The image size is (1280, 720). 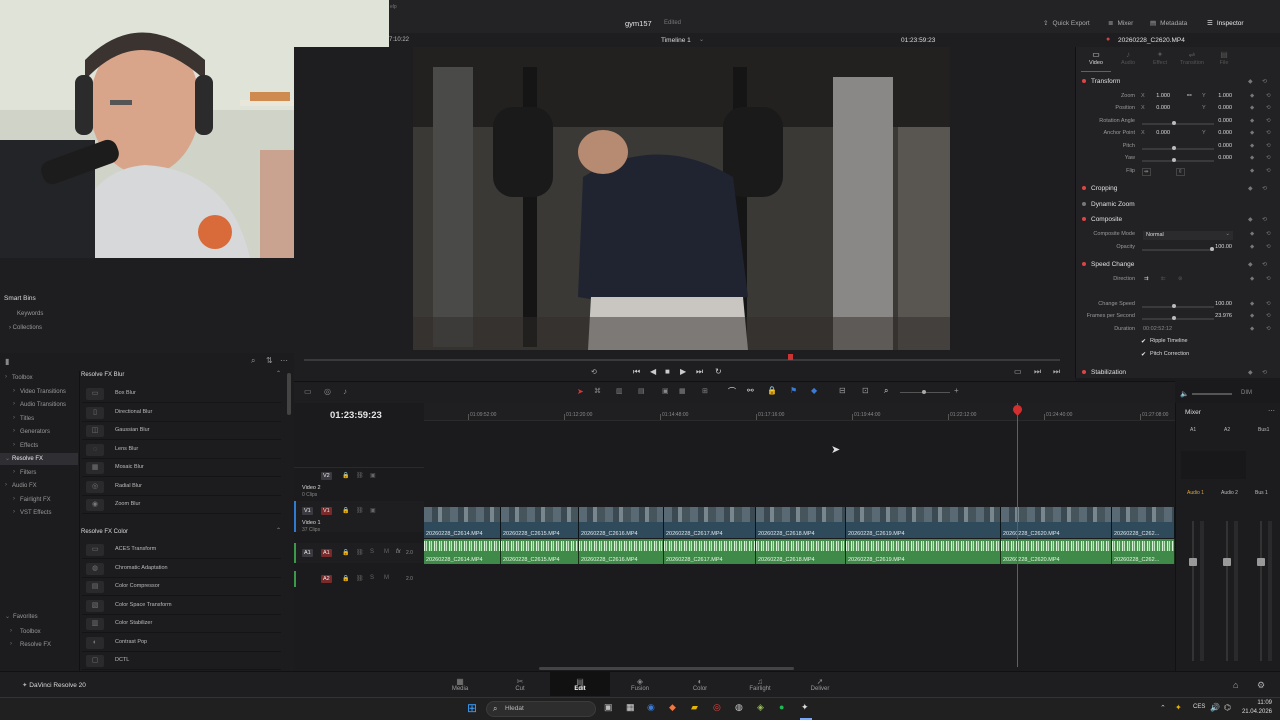 I want to click on freeze-icon: ⊗, so click(x=1180, y=279).